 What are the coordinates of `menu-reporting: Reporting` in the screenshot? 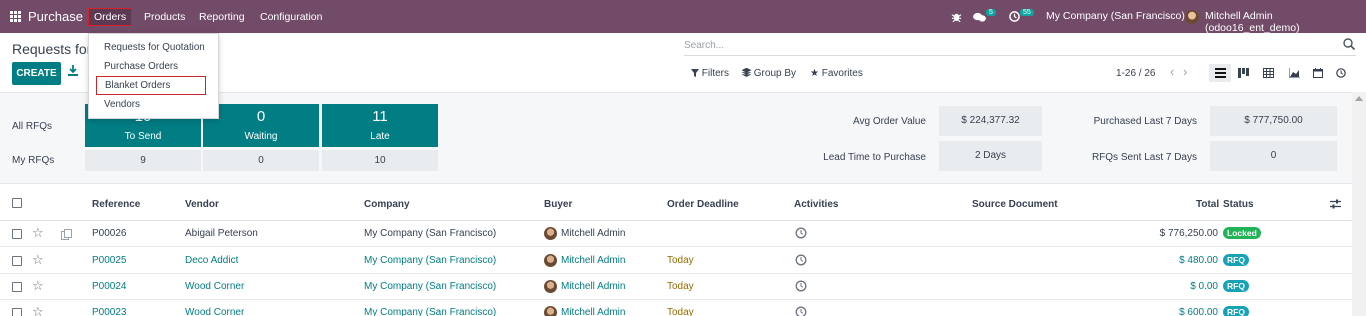 It's located at (222, 17).